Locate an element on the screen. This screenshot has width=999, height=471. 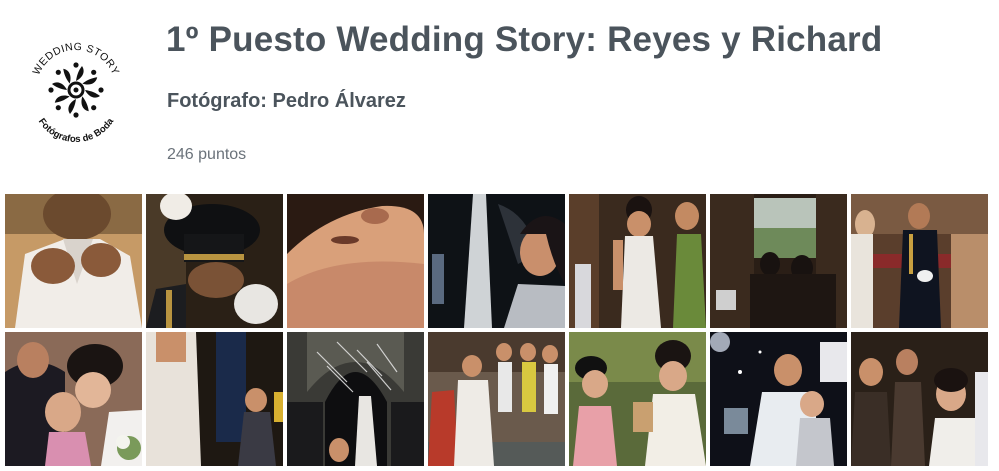
groom-military-uniform-church-photo is located at coordinates (919, 261).